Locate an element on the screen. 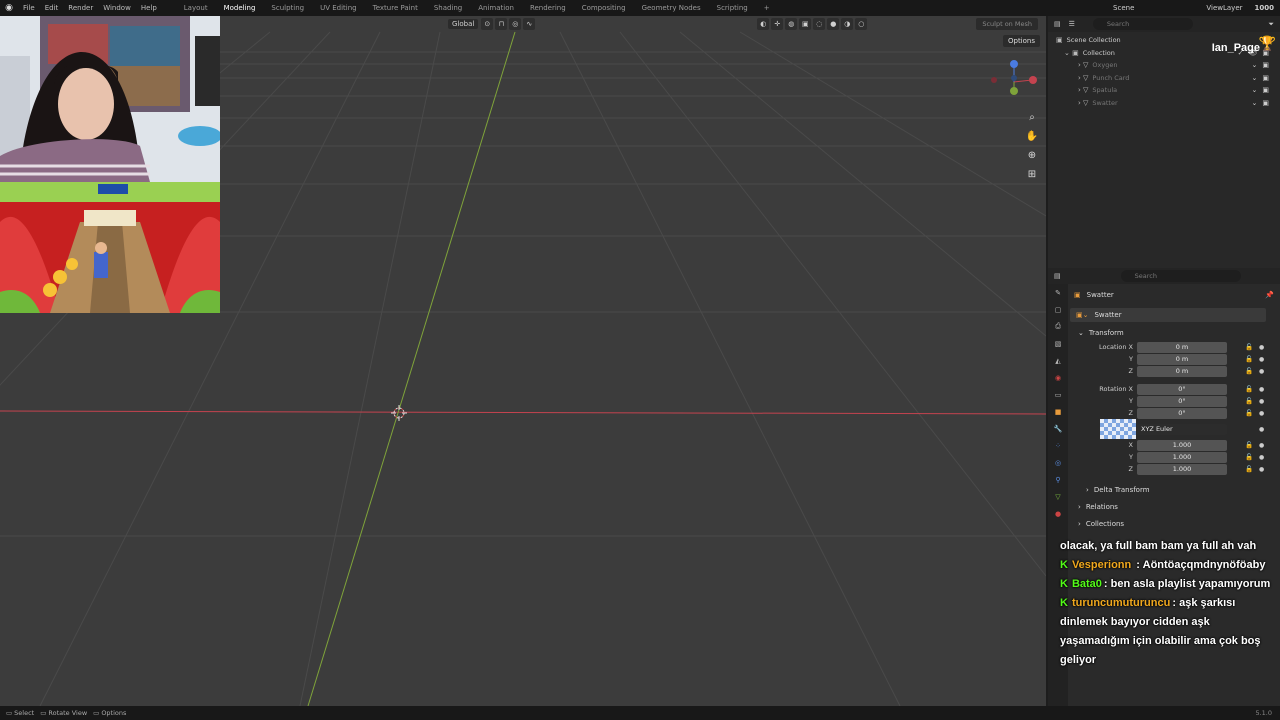  rotation-mode-dropdown: XYZ Euler is located at coordinates (1182, 429).